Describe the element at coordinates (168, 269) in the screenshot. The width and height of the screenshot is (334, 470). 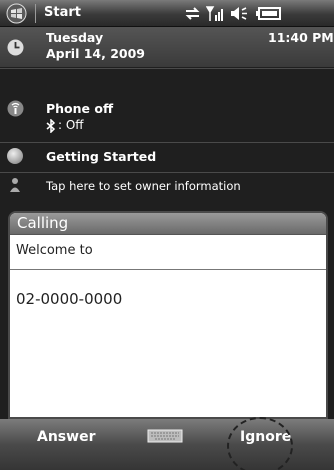
I see `dialog-divider` at that location.